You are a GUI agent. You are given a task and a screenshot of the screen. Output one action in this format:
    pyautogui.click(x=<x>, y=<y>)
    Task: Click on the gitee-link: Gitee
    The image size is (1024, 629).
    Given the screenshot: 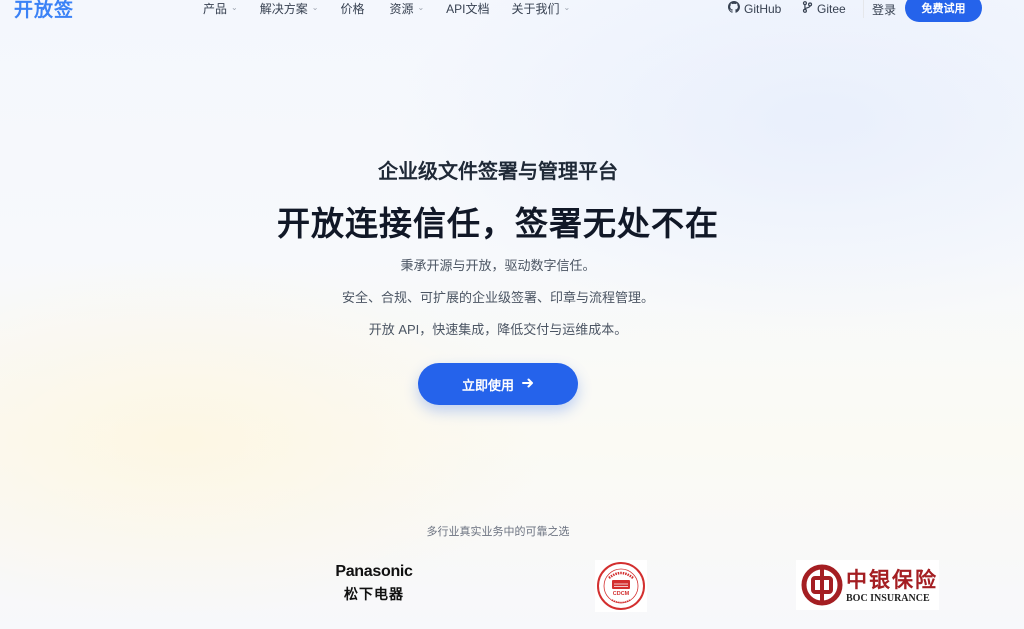 What is the action you would take?
    pyautogui.click(x=824, y=8)
    